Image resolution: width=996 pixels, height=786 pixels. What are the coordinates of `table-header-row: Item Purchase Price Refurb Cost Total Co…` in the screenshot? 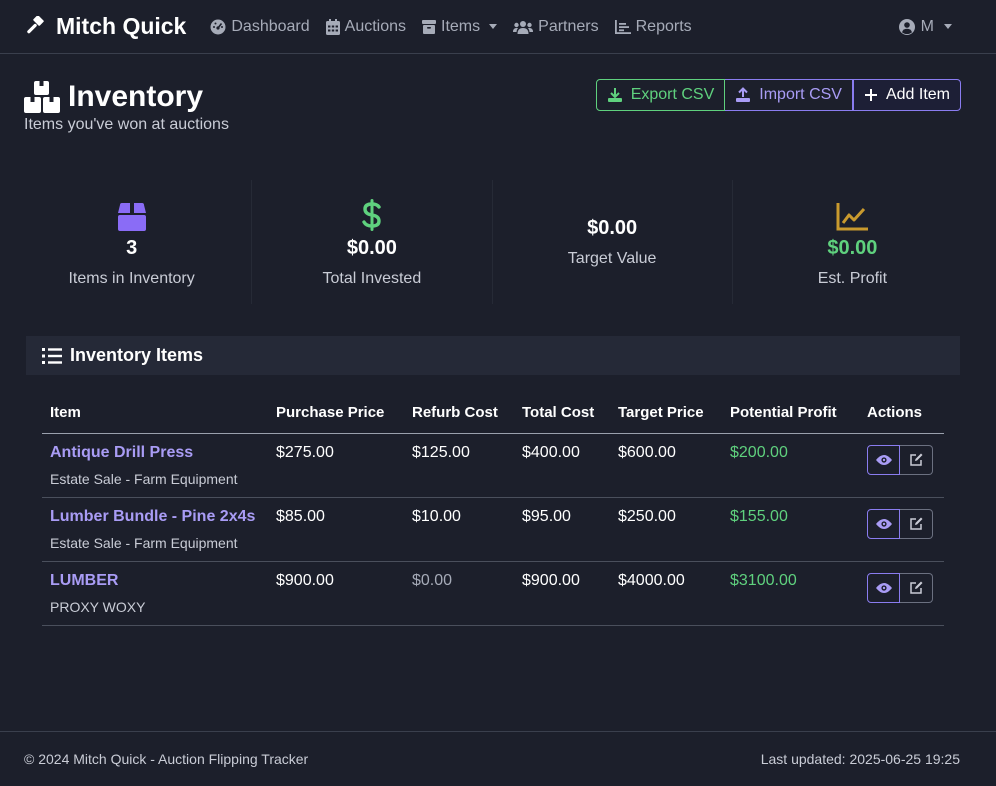 It's located at (493, 413).